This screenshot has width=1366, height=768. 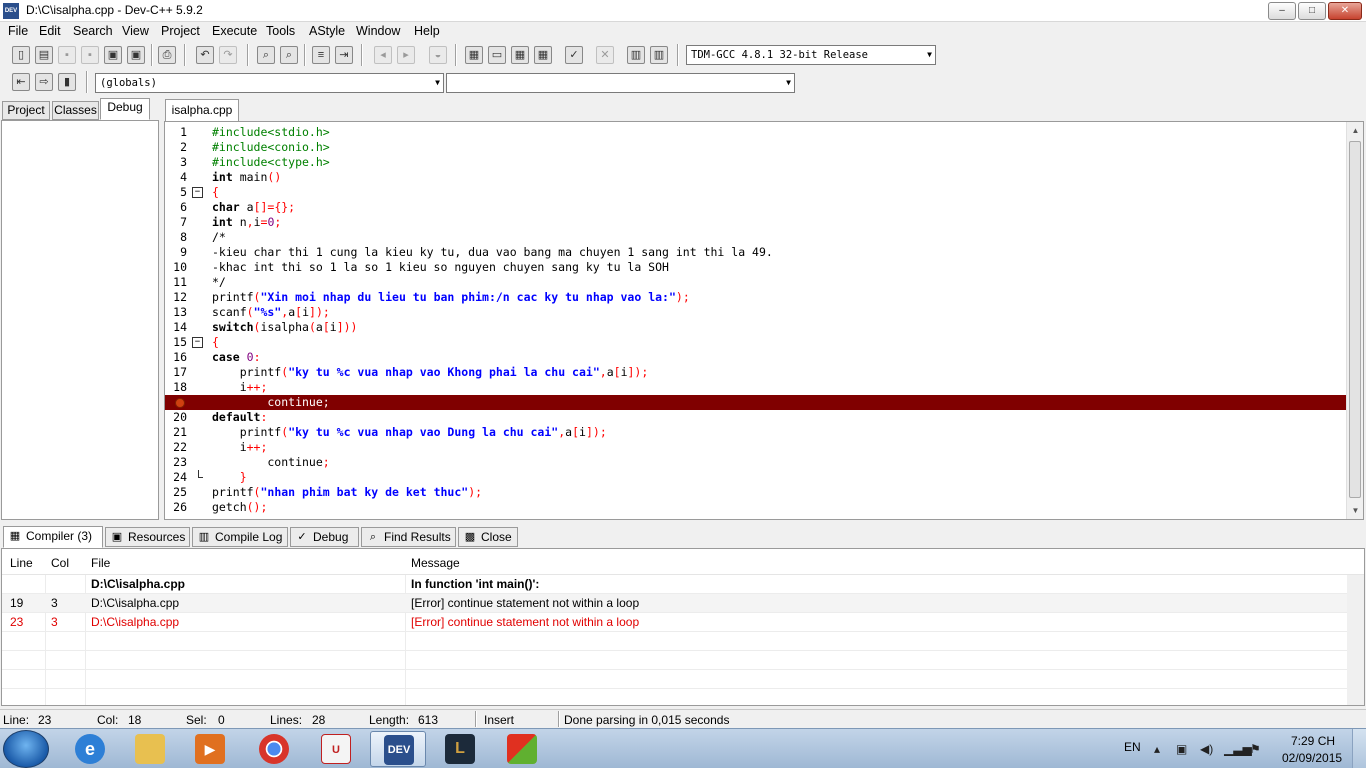 What do you see at coordinates (44, 55) in the screenshot?
I see `open-file-icon: ▤` at bounding box center [44, 55].